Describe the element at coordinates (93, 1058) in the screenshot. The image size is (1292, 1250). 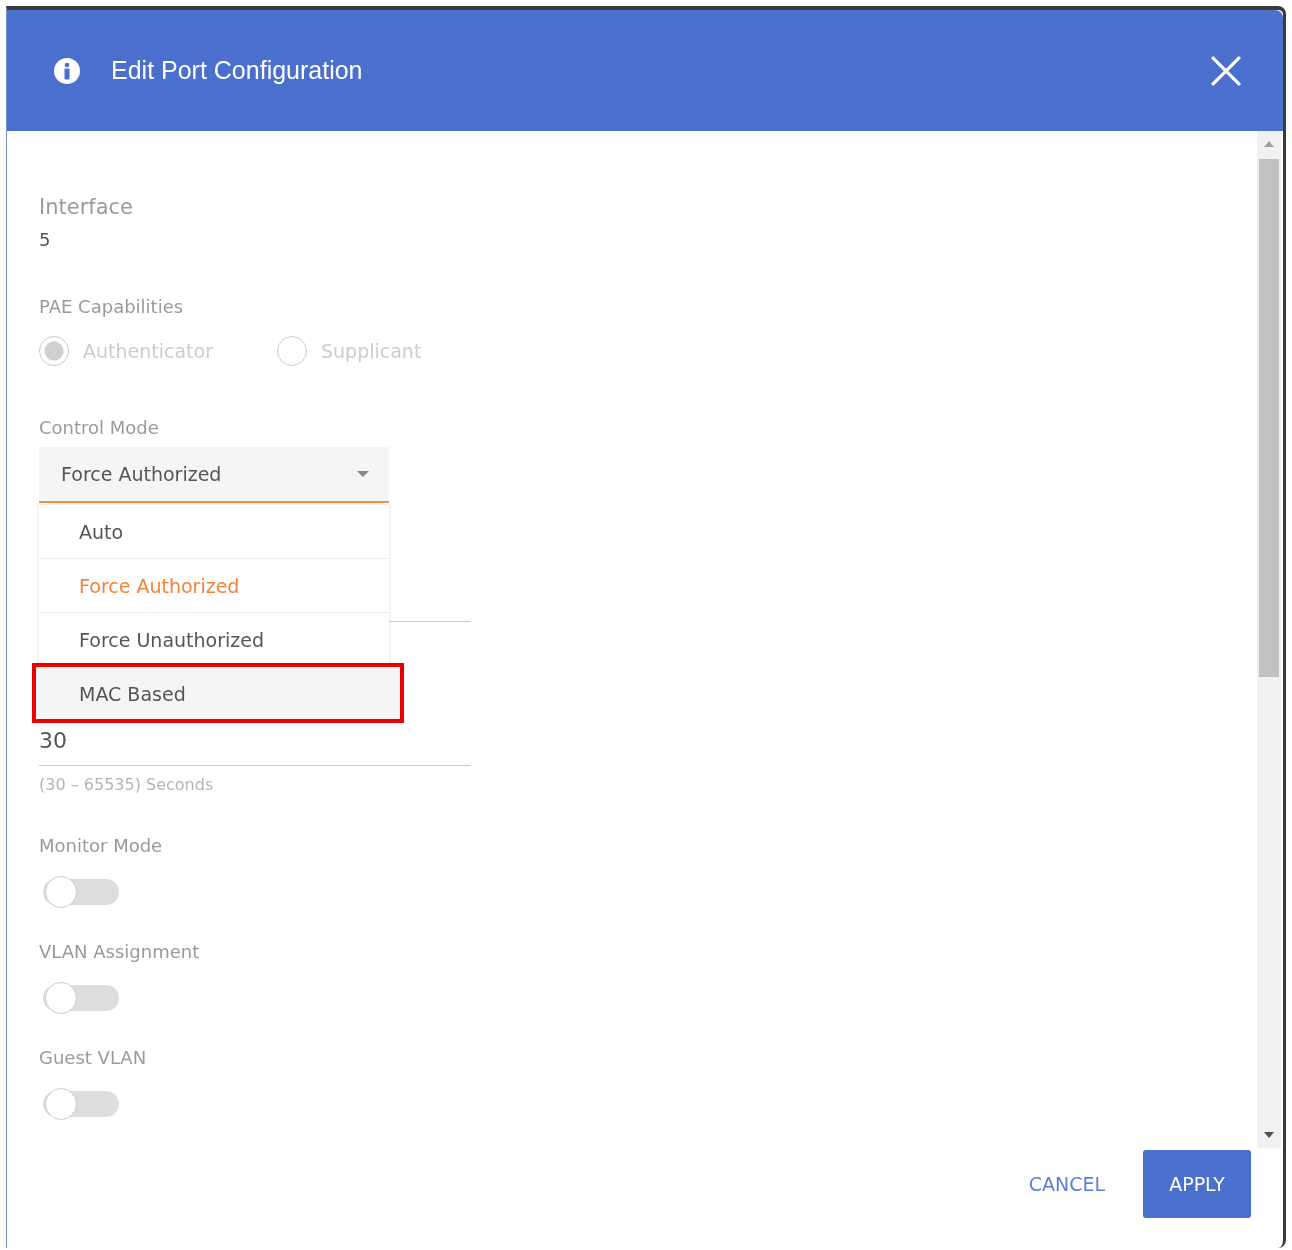
I see `field-label: Guest VLAN` at that location.